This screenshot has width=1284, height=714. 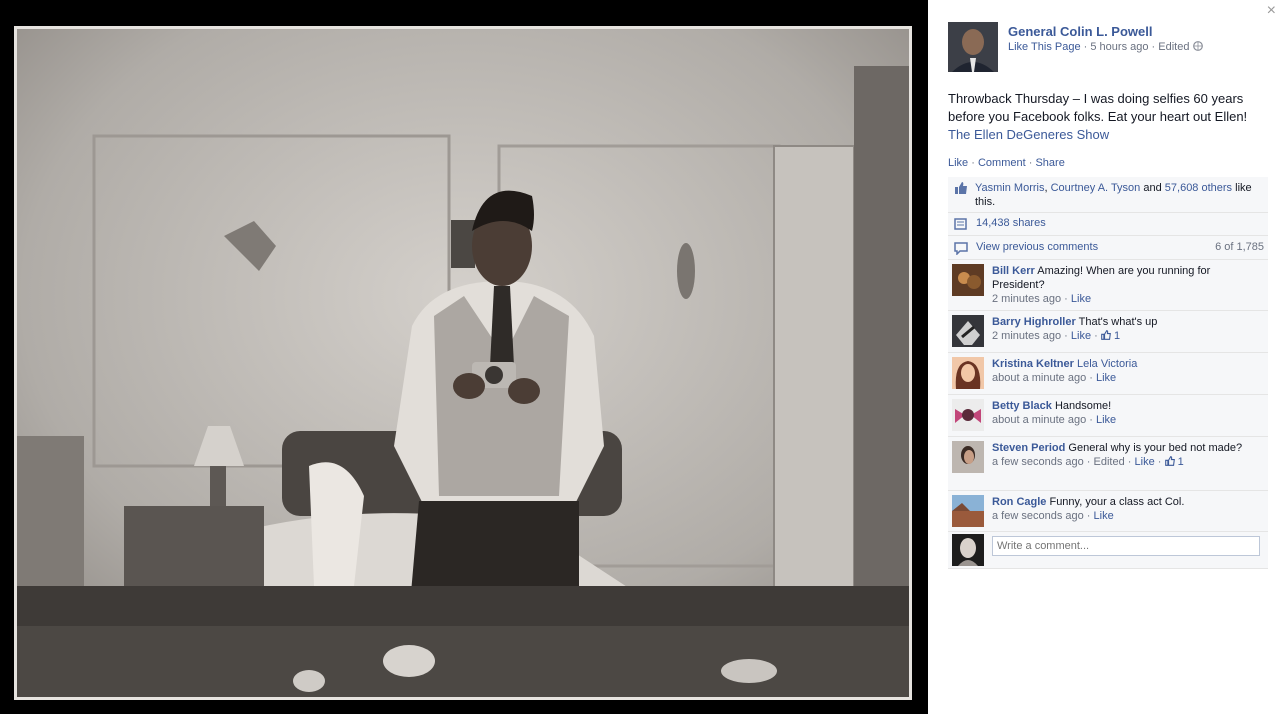 What do you see at coordinates (1033, 364) in the screenshot?
I see `commenter-name: Kristina Keltner` at bounding box center [1033, 364].